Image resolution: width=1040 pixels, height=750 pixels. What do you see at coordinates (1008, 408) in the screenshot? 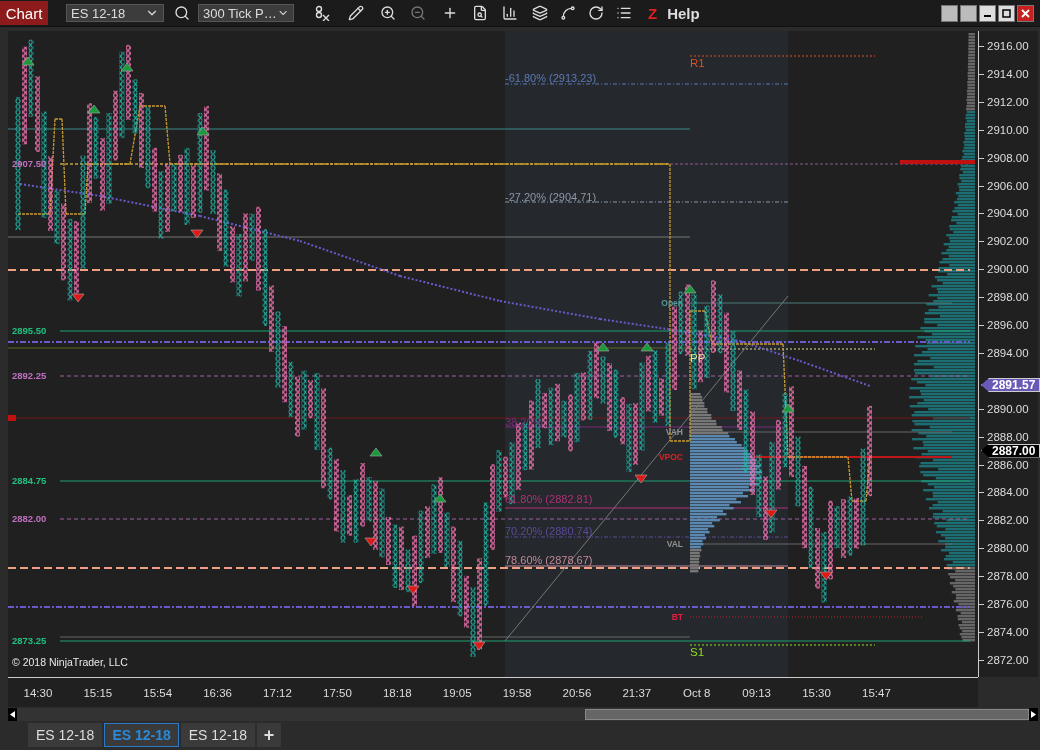
I see `price-axis-label: 2890.00` at bounding box center [1008, 408].